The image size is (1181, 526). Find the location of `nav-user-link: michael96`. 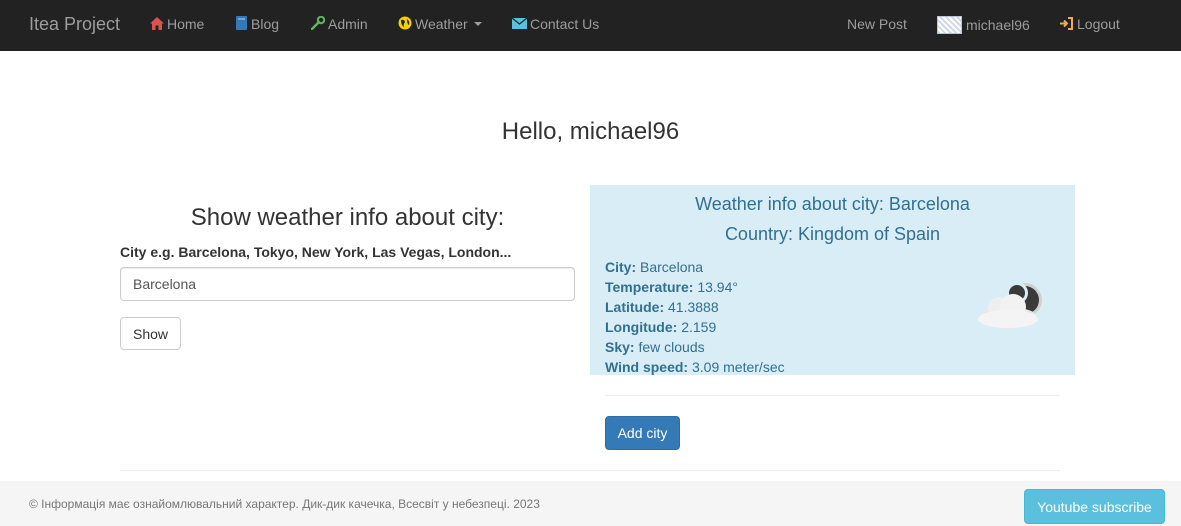

nav-user-link: michael96 is located at coordinates (983, 25).